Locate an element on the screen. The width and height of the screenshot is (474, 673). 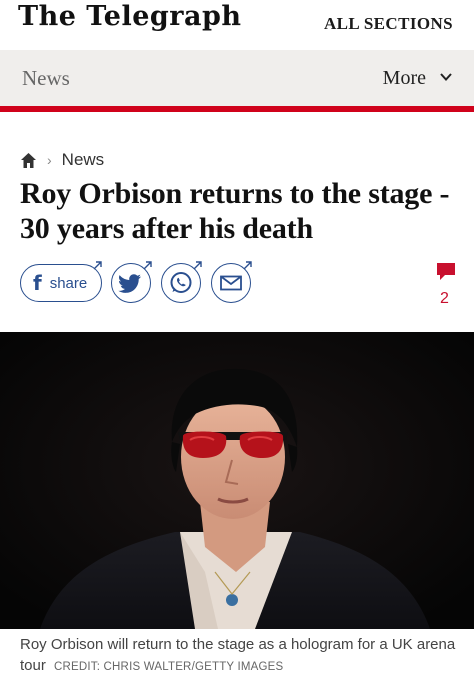
facebook-share-button: f share is located at coordinates (61, 283).